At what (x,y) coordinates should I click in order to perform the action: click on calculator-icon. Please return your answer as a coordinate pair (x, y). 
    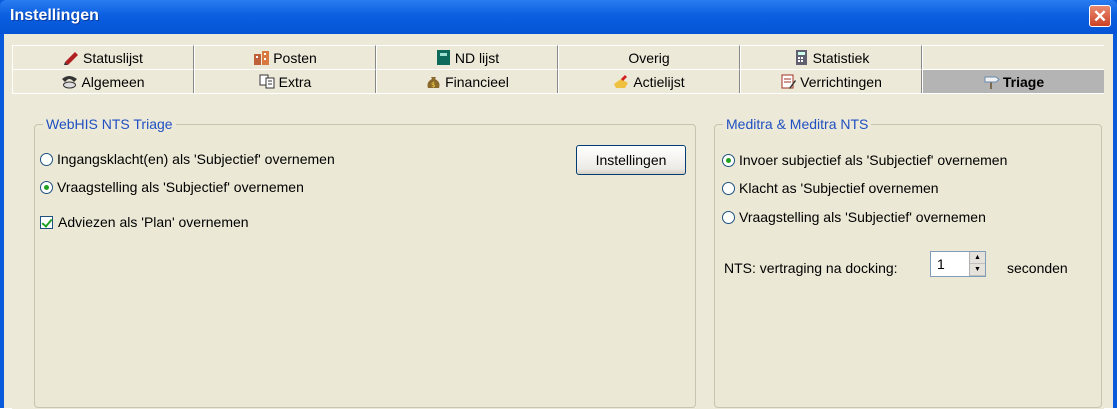
    Looking at the image, I should click on (801, 57).